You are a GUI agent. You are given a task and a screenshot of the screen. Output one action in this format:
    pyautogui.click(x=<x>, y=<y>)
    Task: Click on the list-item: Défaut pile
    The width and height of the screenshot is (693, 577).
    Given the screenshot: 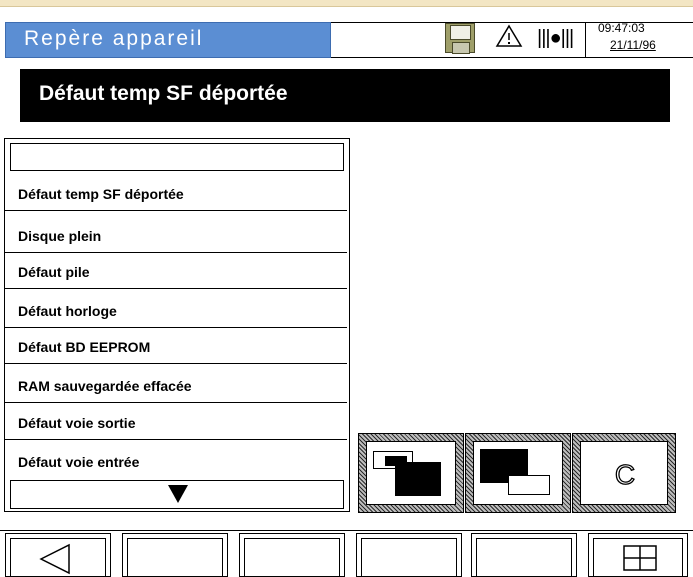 What is the action you would take?
    pyautogui.click(x=176, y=271)
    